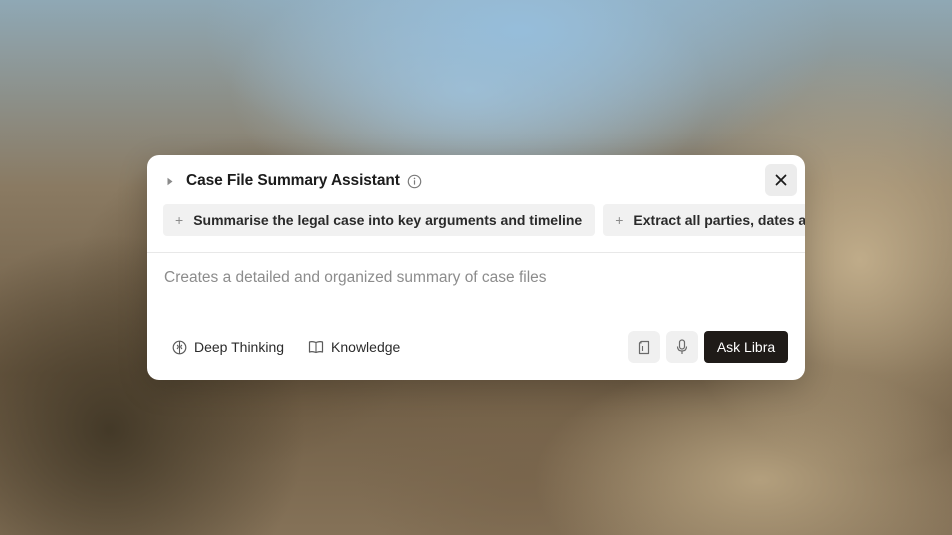 The height and width of the screenshot is (535, 952). What do you see at coordinates (366, 347) in the screenshot?
I see `knowledge-label: Knowledge` at bounding box center [366, 347].